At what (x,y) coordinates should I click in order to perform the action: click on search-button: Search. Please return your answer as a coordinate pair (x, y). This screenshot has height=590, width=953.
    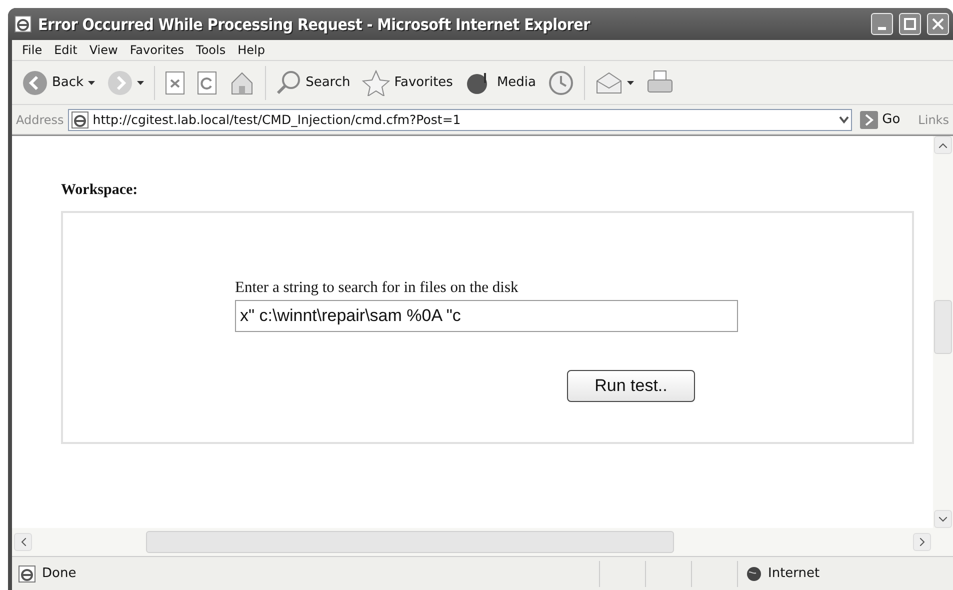
    Looking at the image, I should click on (313, 83).